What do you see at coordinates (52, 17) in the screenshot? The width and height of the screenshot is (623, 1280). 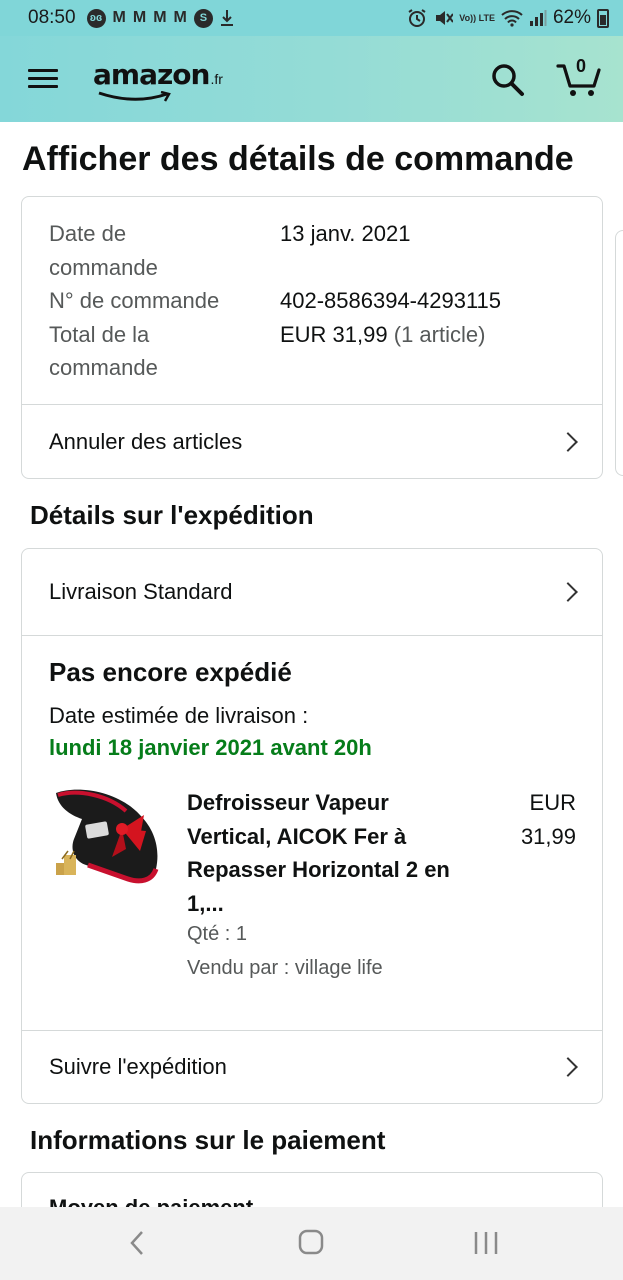 I see `status-time: 08:50` at bounding box center [52, 17].